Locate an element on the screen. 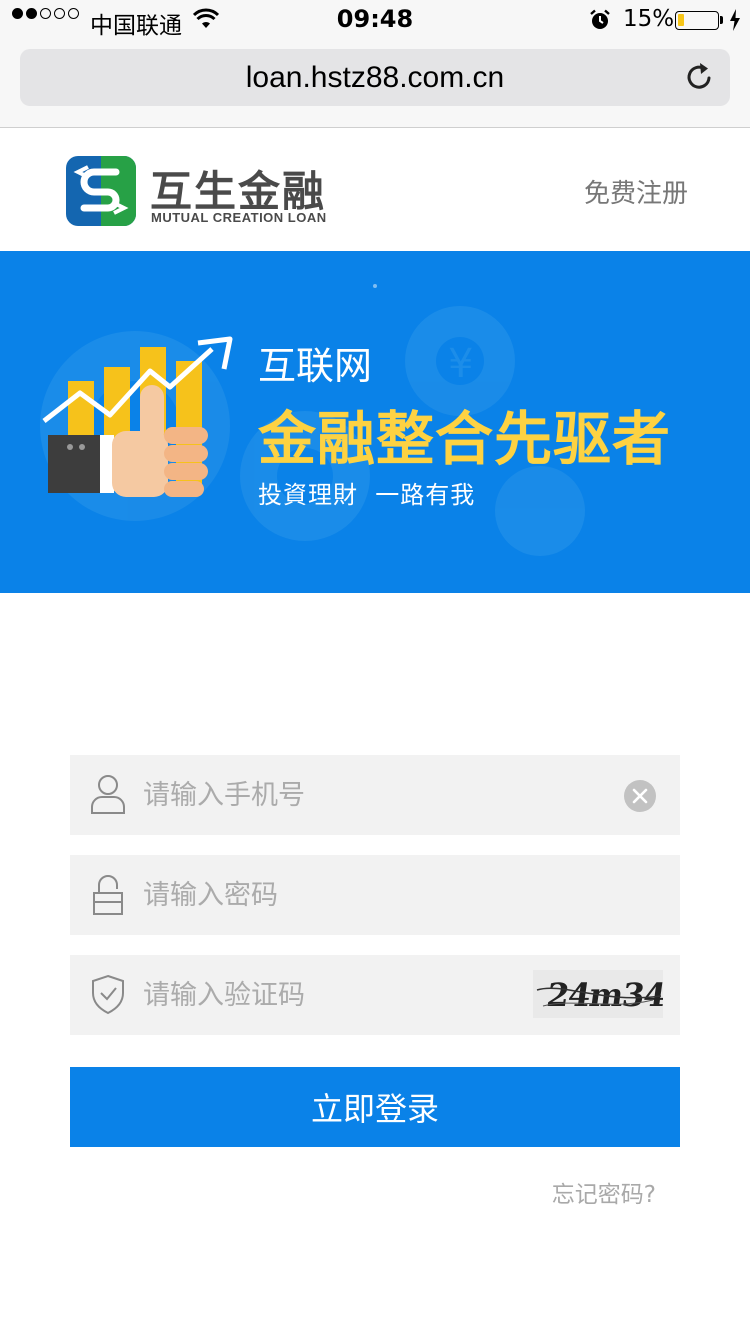  login-button: 立即登录 is located at coordinates (375, 1107).